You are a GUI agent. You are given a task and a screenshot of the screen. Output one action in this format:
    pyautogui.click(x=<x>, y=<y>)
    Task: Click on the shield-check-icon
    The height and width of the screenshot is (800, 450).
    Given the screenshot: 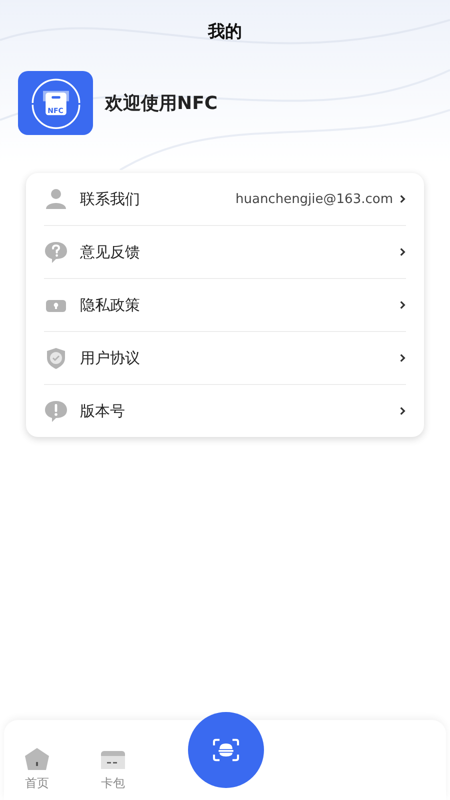 What is the action you would take?
    pyautogui.click(x=56, y=358)
    